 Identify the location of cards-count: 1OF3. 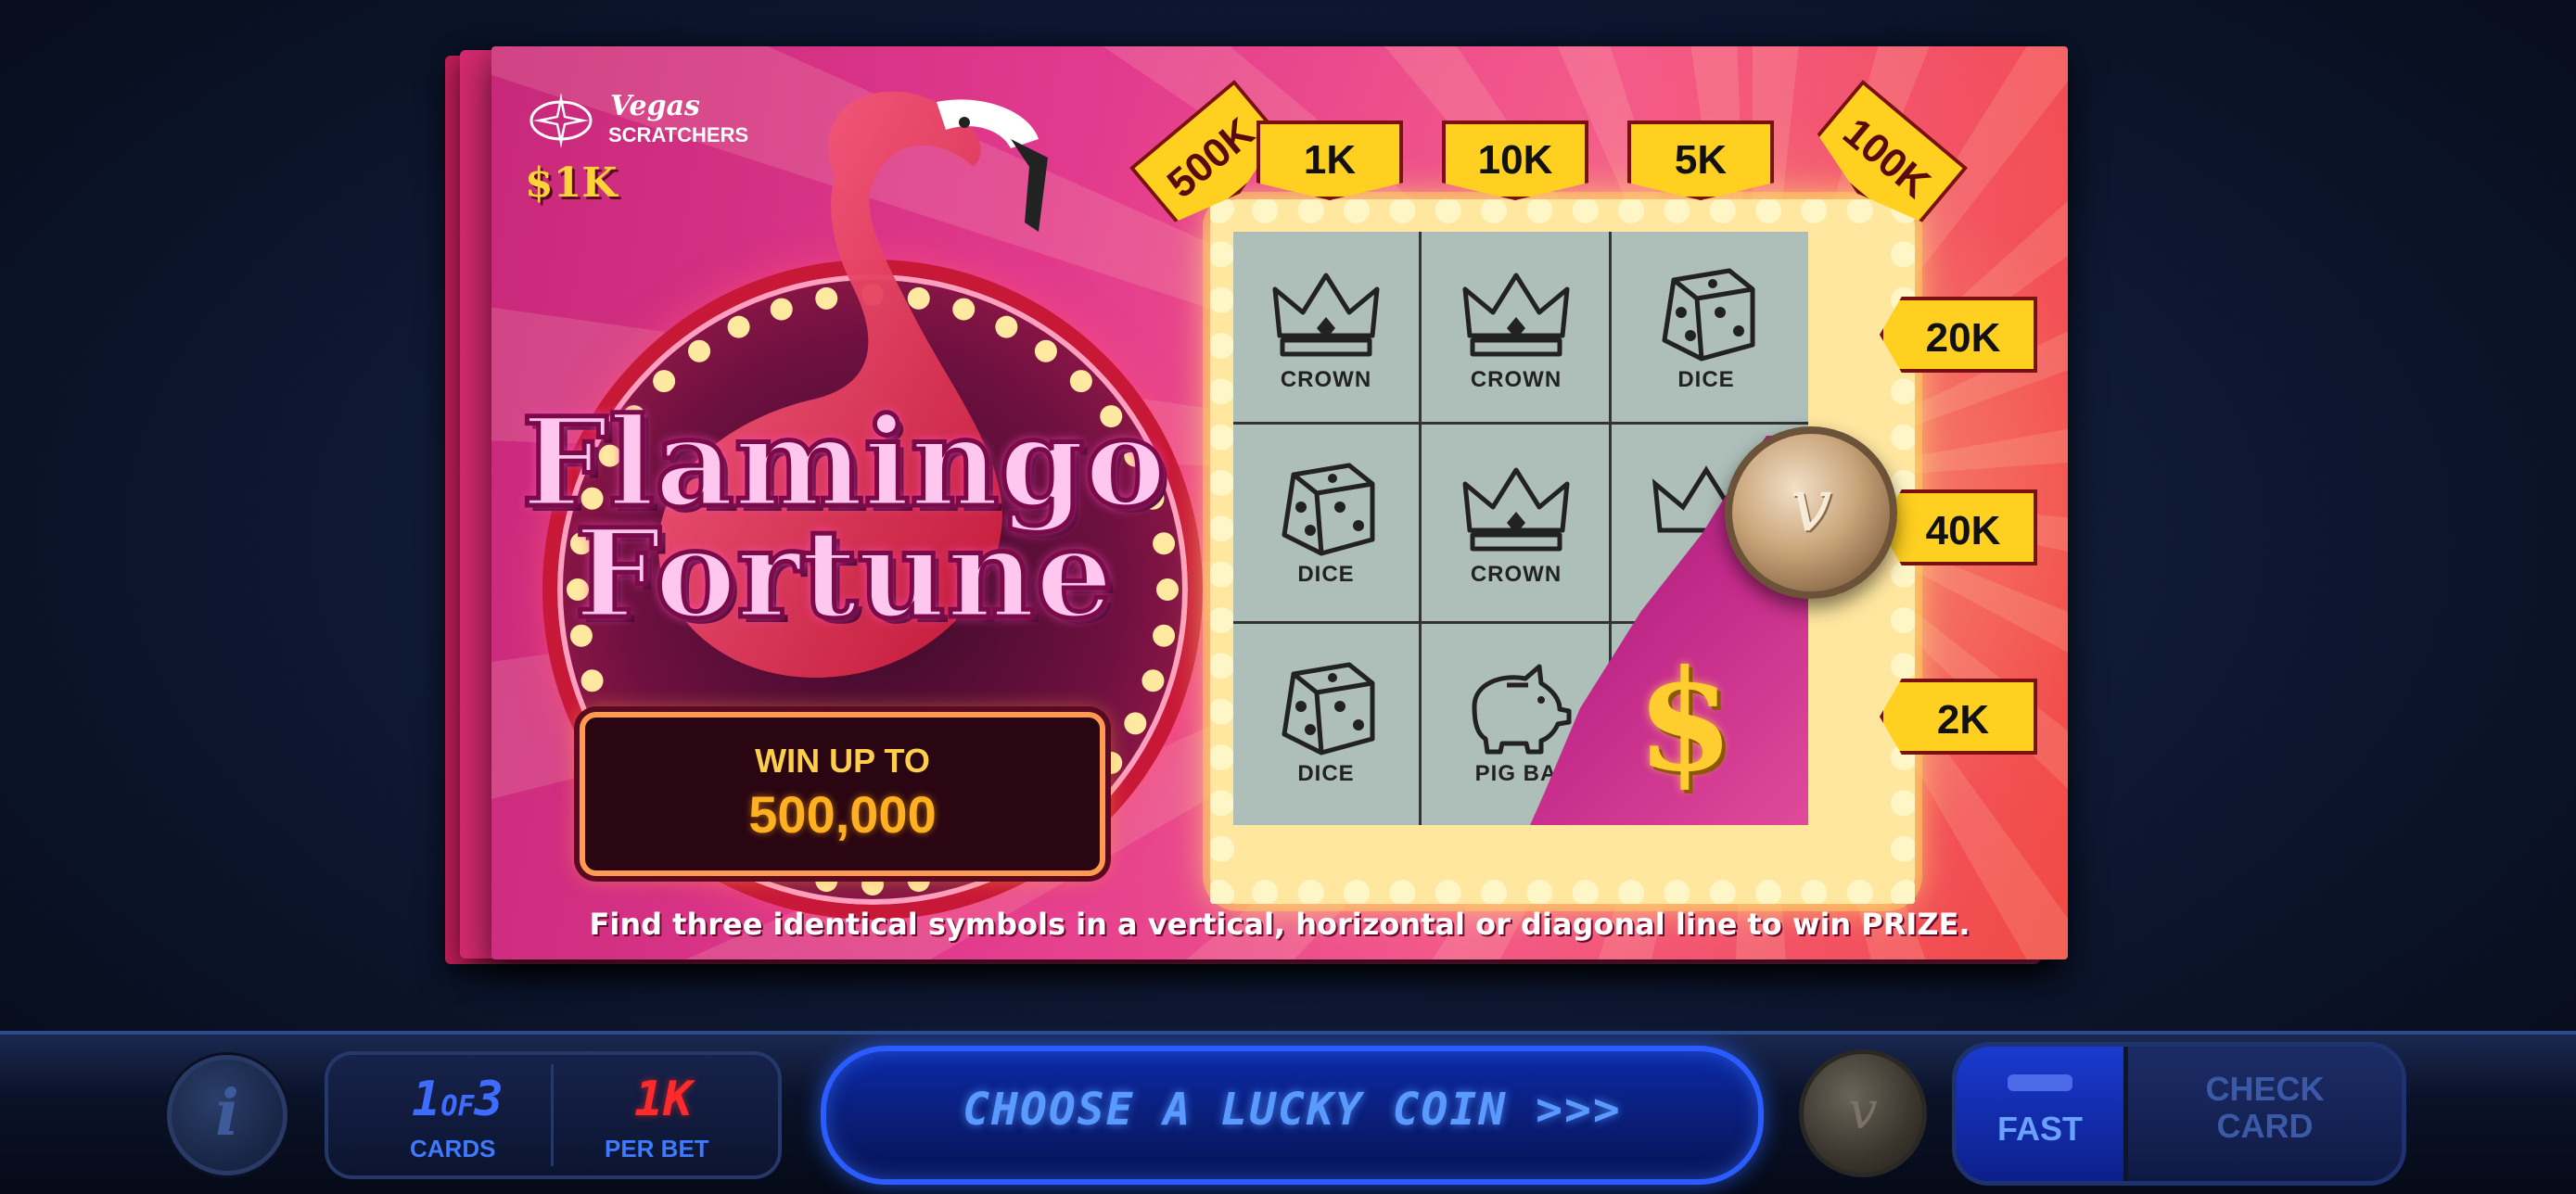
(458, 1099).